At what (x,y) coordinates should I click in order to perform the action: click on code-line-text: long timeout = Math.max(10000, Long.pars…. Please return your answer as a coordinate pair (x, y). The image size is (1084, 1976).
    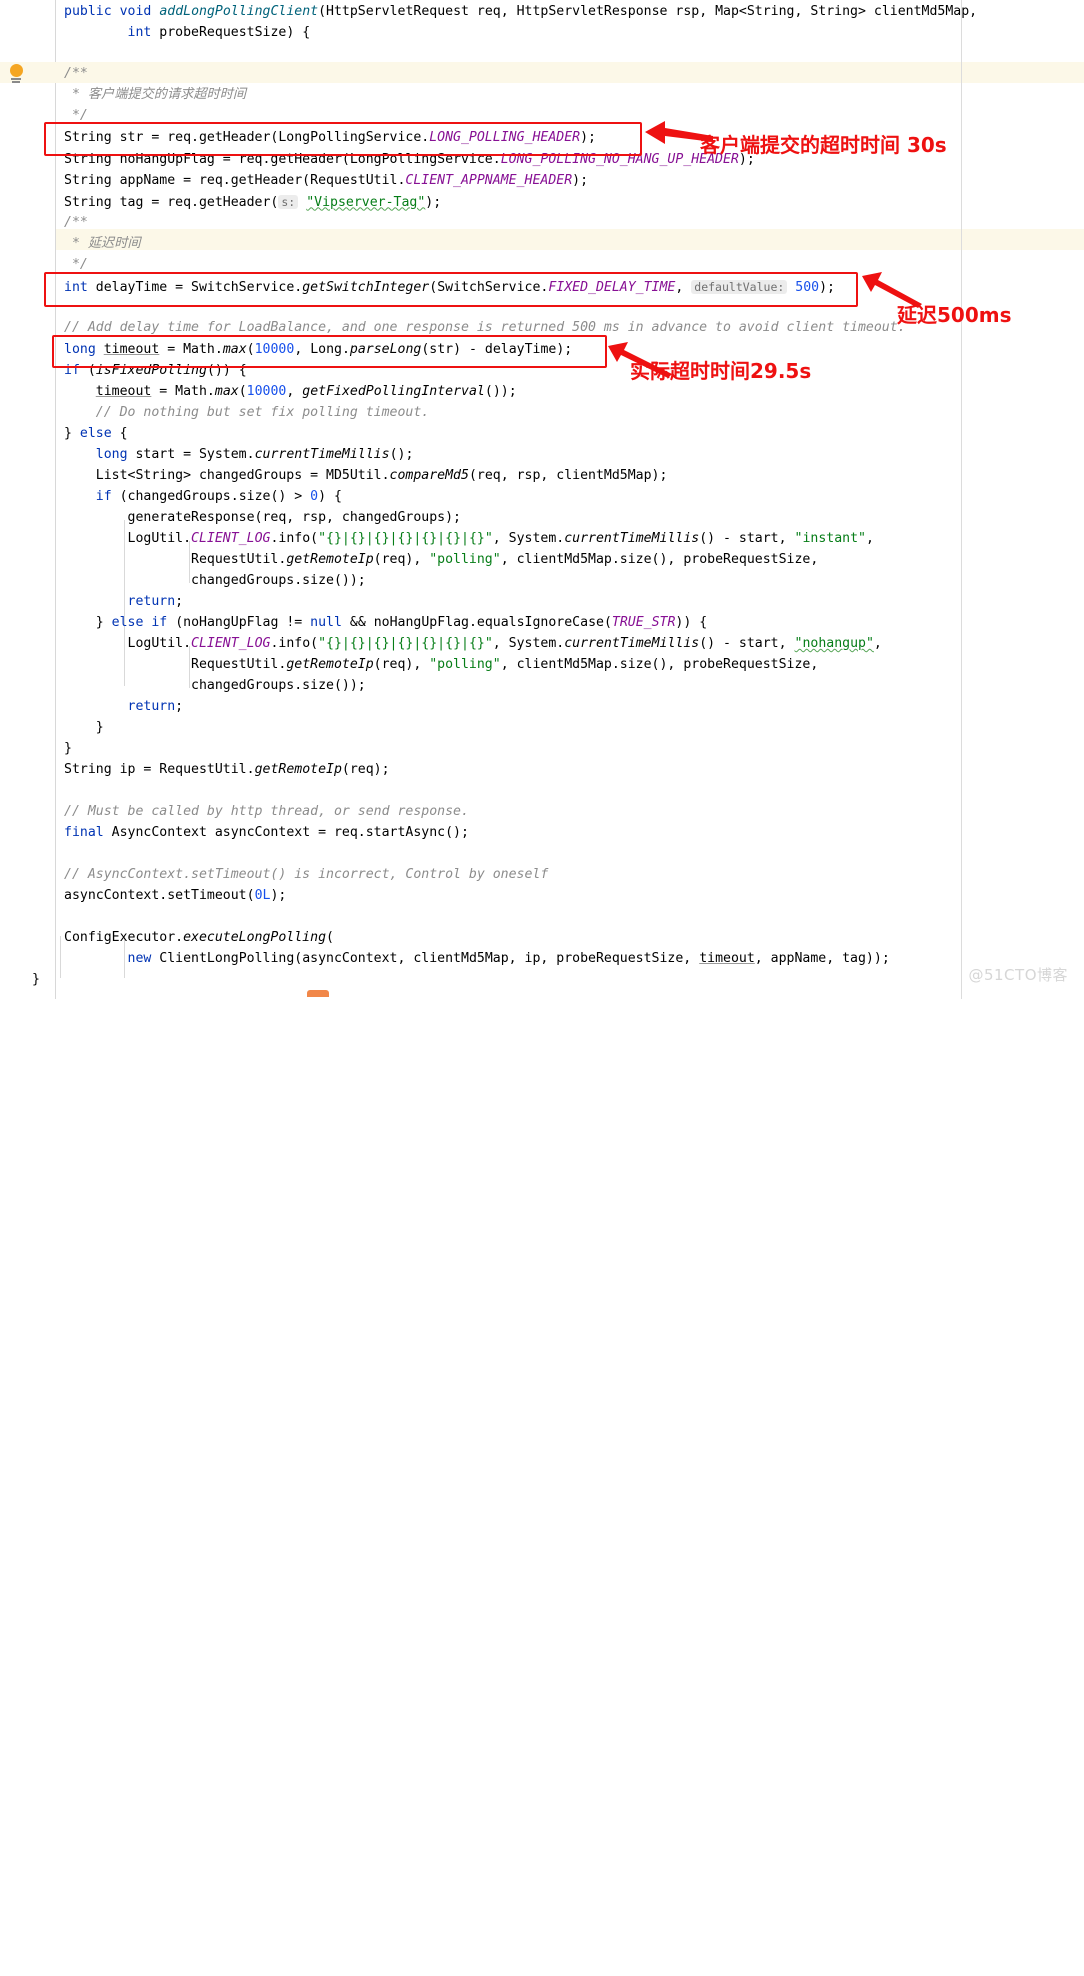
    Looking at the image, I should click on (318, 349).